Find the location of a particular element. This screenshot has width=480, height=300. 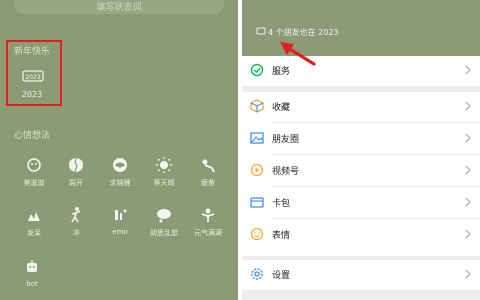

mood-item: 冲 is located at coordinates (76, 222).